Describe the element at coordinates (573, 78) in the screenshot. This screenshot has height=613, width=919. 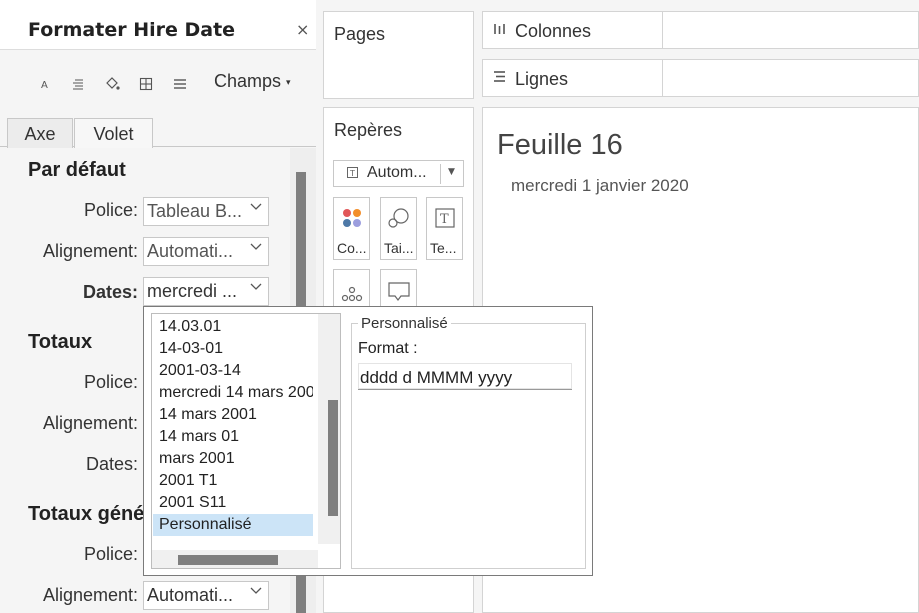
I see `rows-shelf-header: Lignes` at that location.